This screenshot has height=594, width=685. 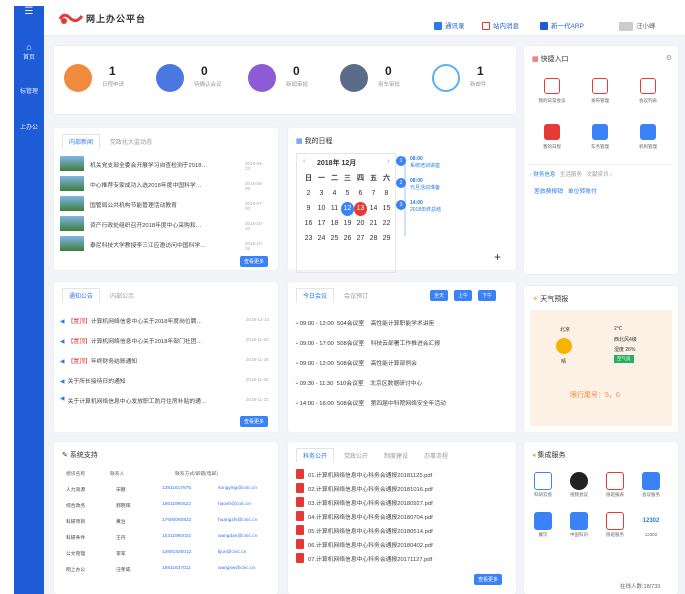 What do you see at coordinates (356, 455) in the screenshot?
I see `tab-party-public: 党政公开` at bounding box center [356, 455].